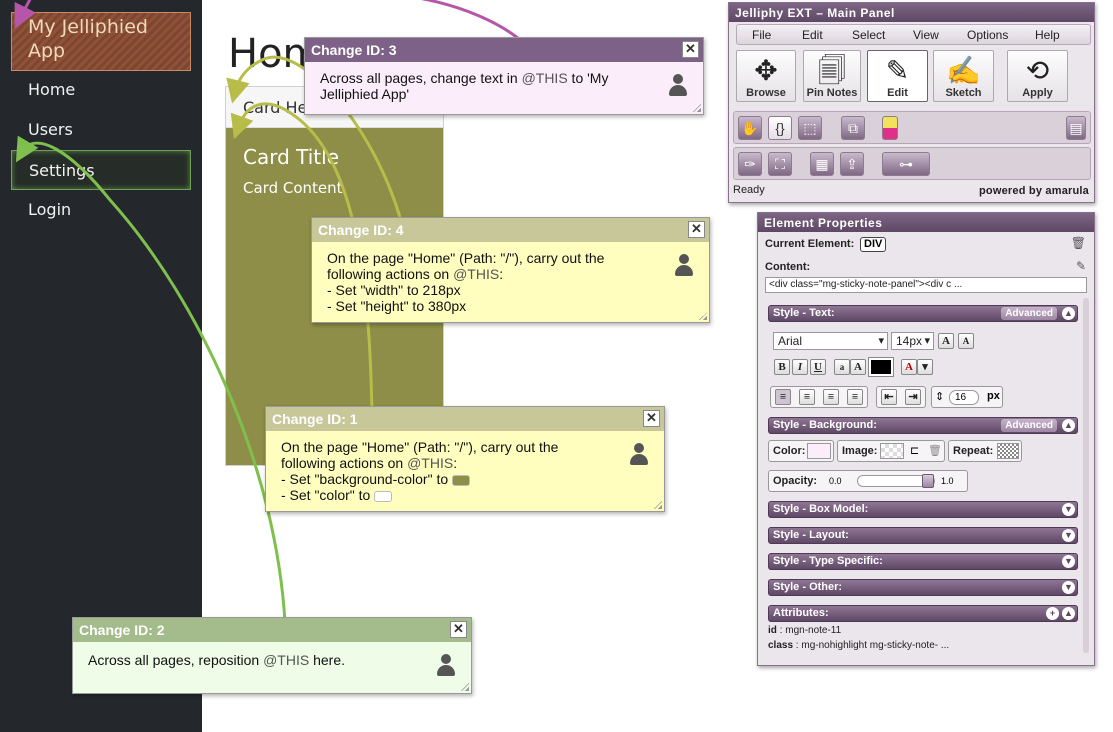 This screenshot has height=732, width=1113. Describe the element at coordinates (101, 130) in the screenshot. I see `nav-item-users: Users` at that location.